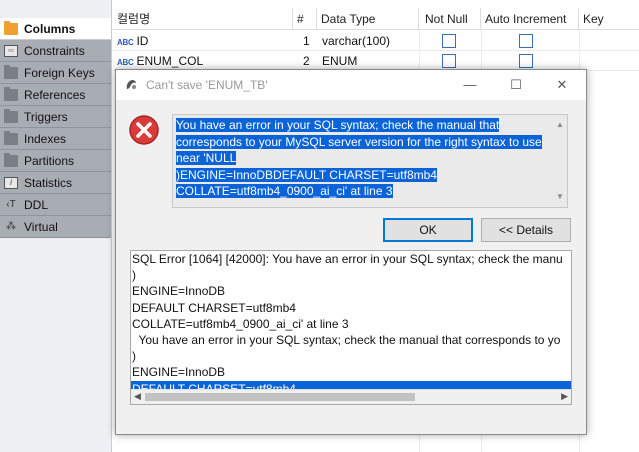 The width and height of the screenshot is (639, 452). What do you see at coordinates (142, 41) in the screenshot?
I see `column-name: ID` at bounding box center [142, 41].